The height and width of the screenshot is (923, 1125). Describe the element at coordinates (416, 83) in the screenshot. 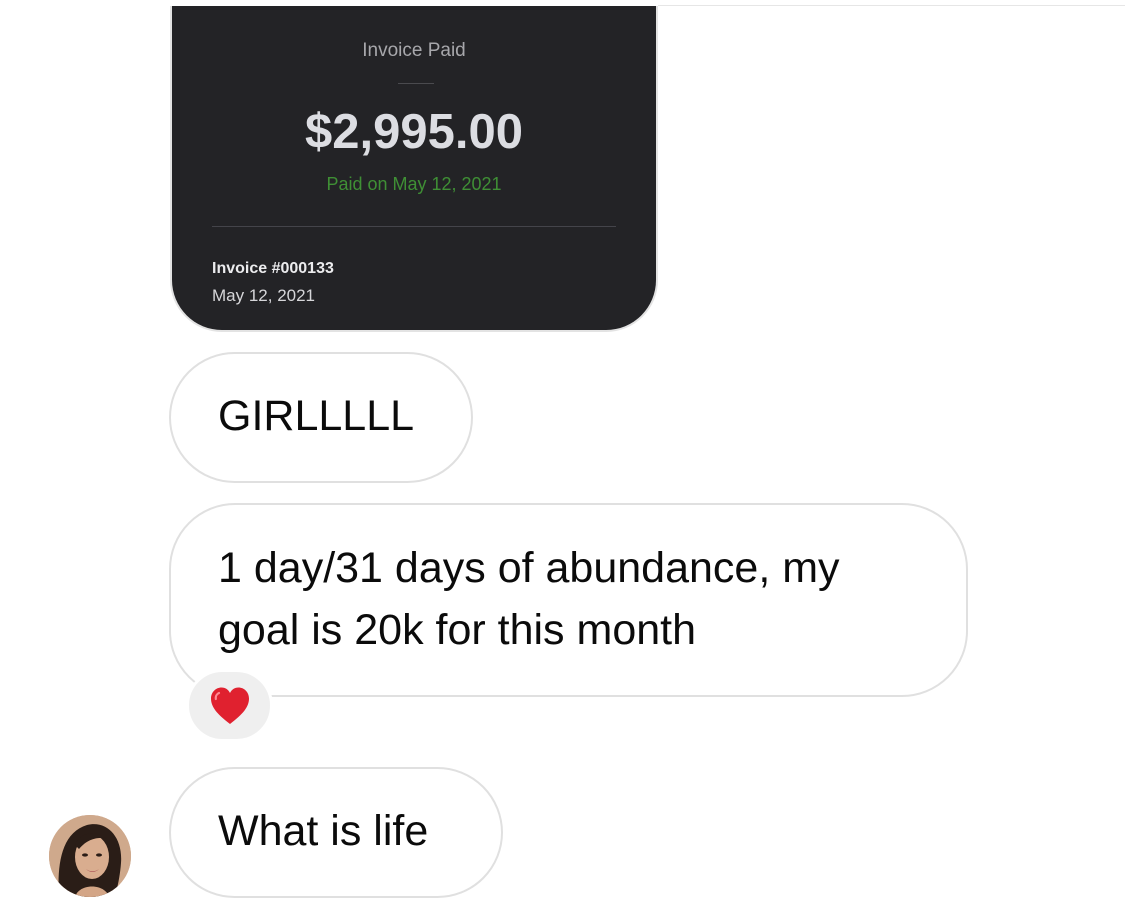

I see `invoice-status-divider` at that location.